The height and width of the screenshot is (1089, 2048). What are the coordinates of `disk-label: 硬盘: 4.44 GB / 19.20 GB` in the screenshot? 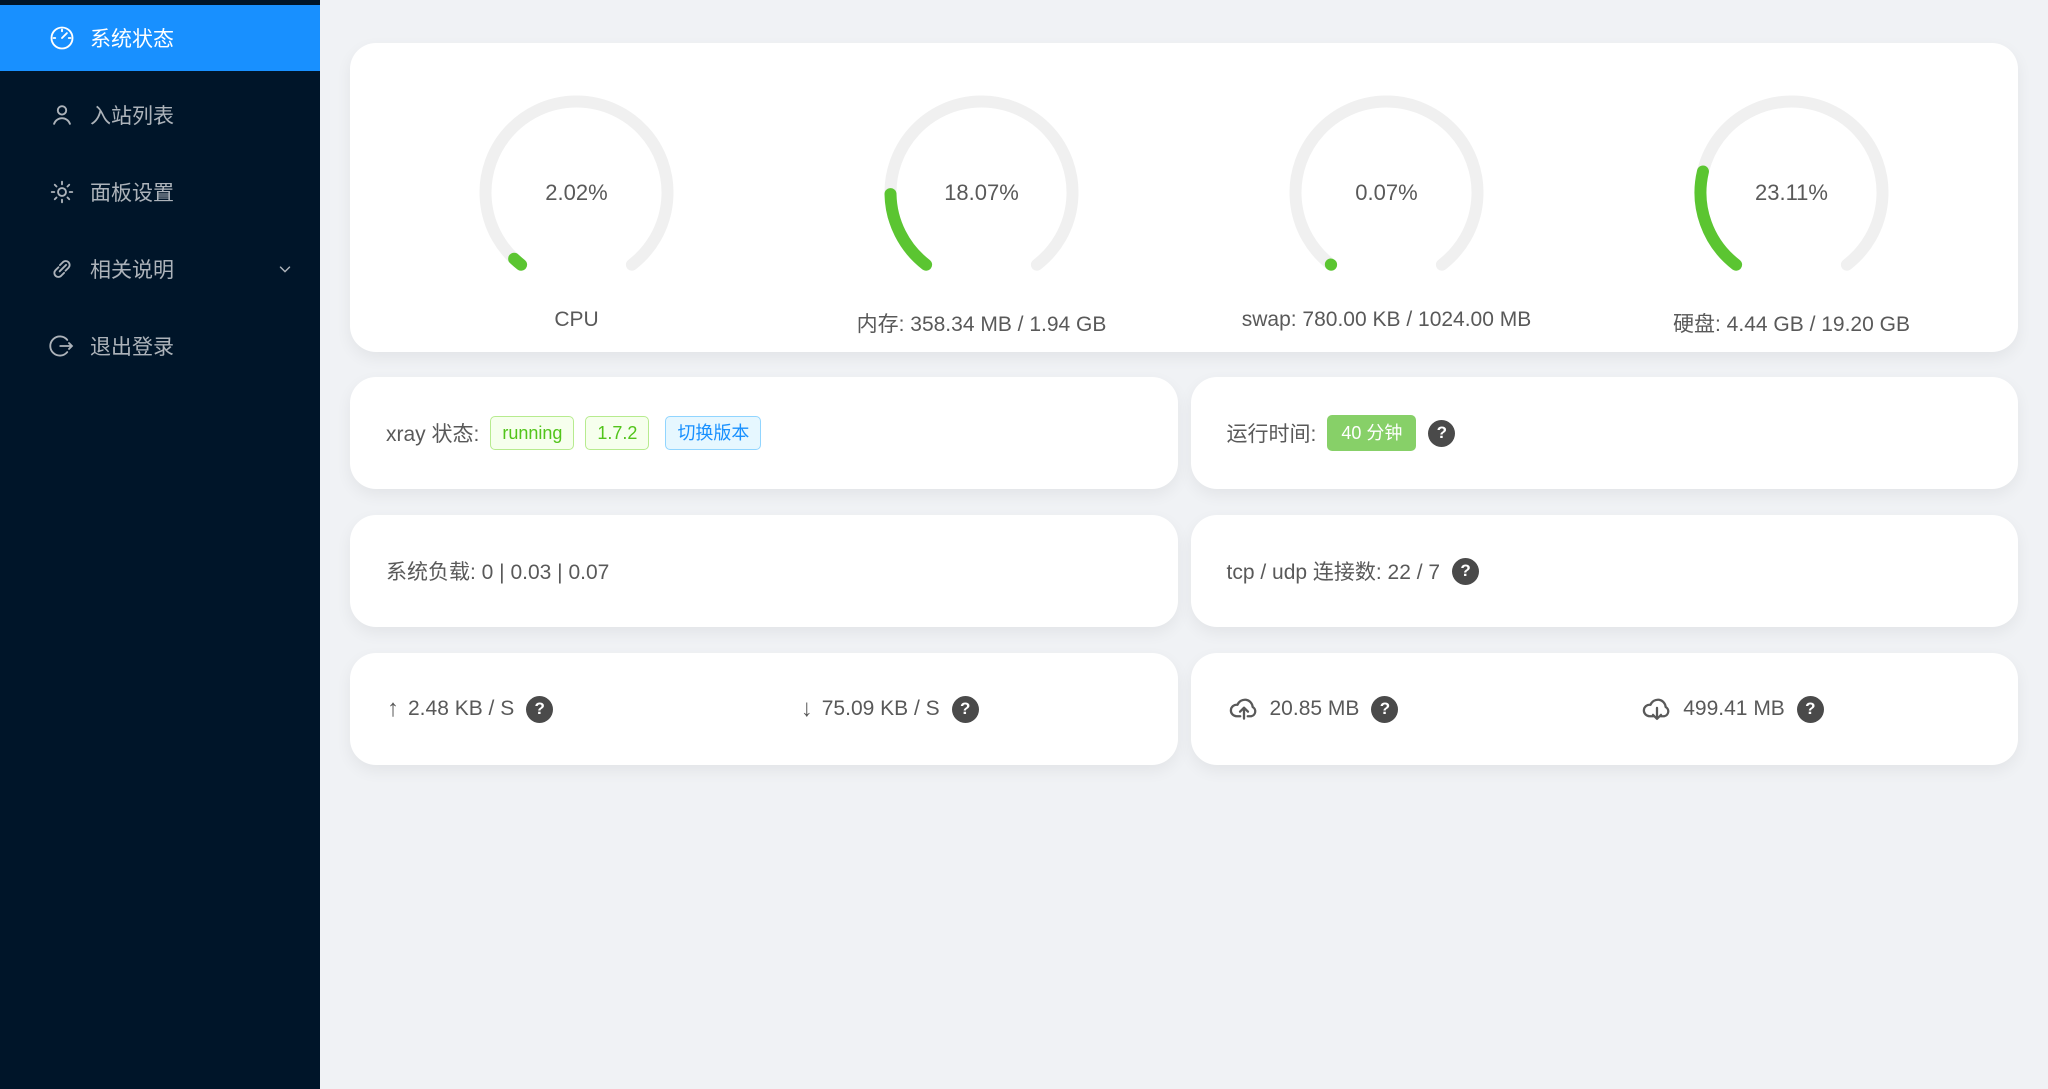 It's located at (1791, 324).